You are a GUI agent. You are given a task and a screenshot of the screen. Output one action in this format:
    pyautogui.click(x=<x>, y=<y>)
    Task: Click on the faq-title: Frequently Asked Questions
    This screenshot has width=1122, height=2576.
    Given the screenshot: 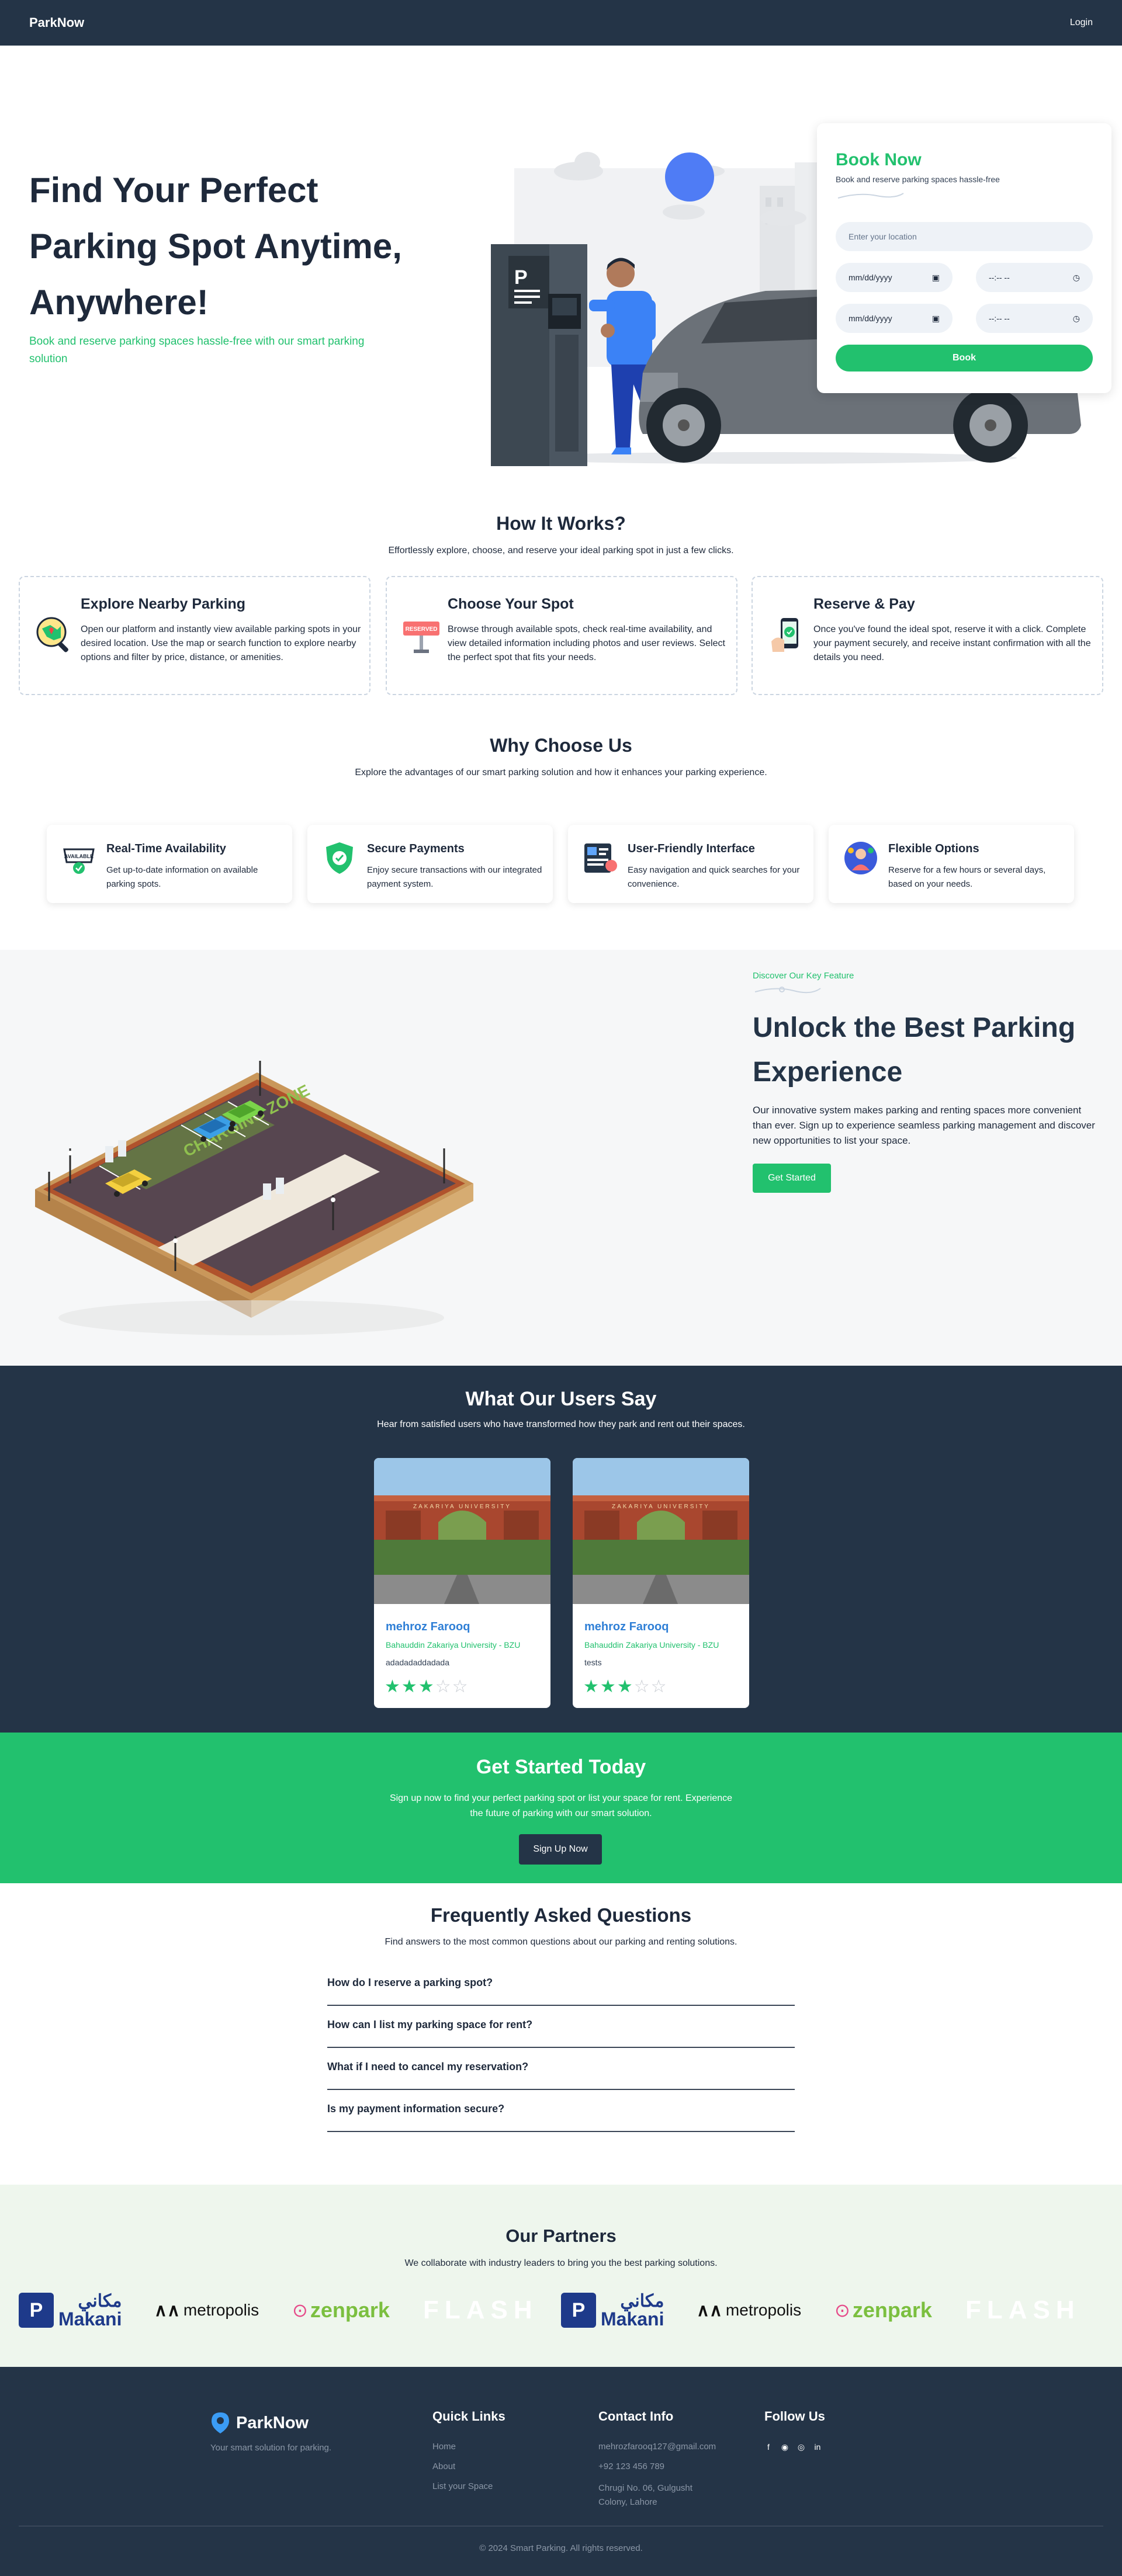 What is the action you would take?
    pyautogui.click(x=561, y=1915)
    